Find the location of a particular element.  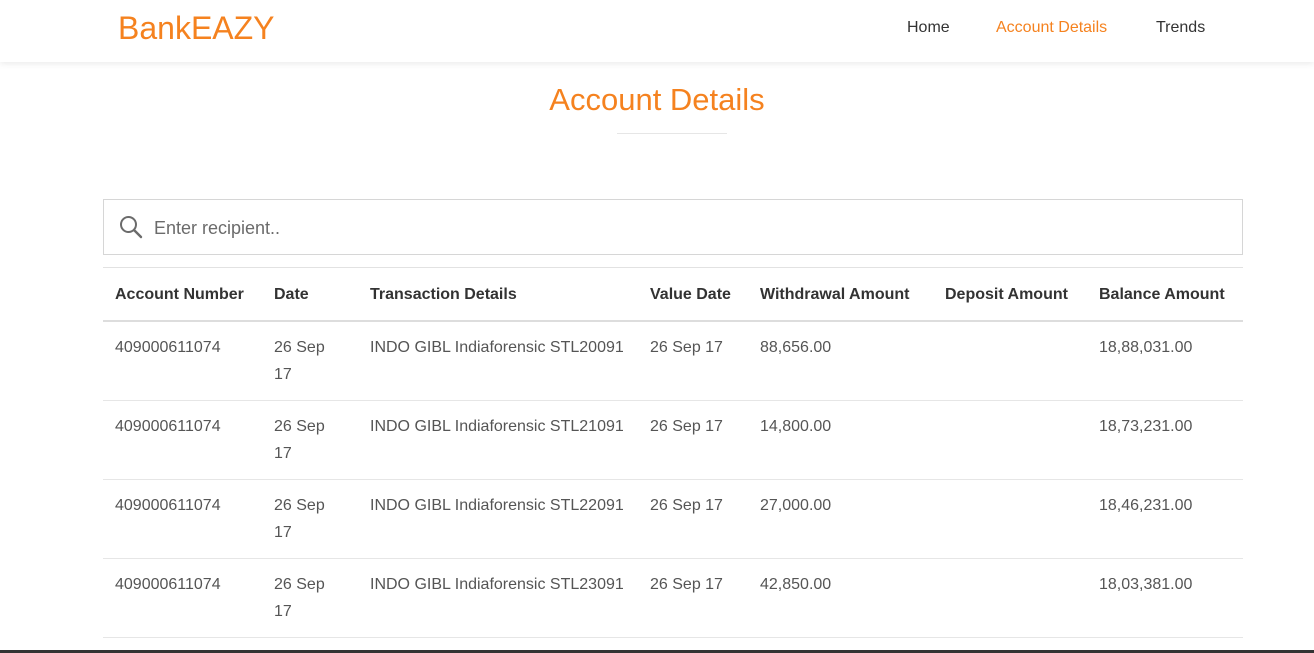

search-icon is located at coordinates (131, 227).